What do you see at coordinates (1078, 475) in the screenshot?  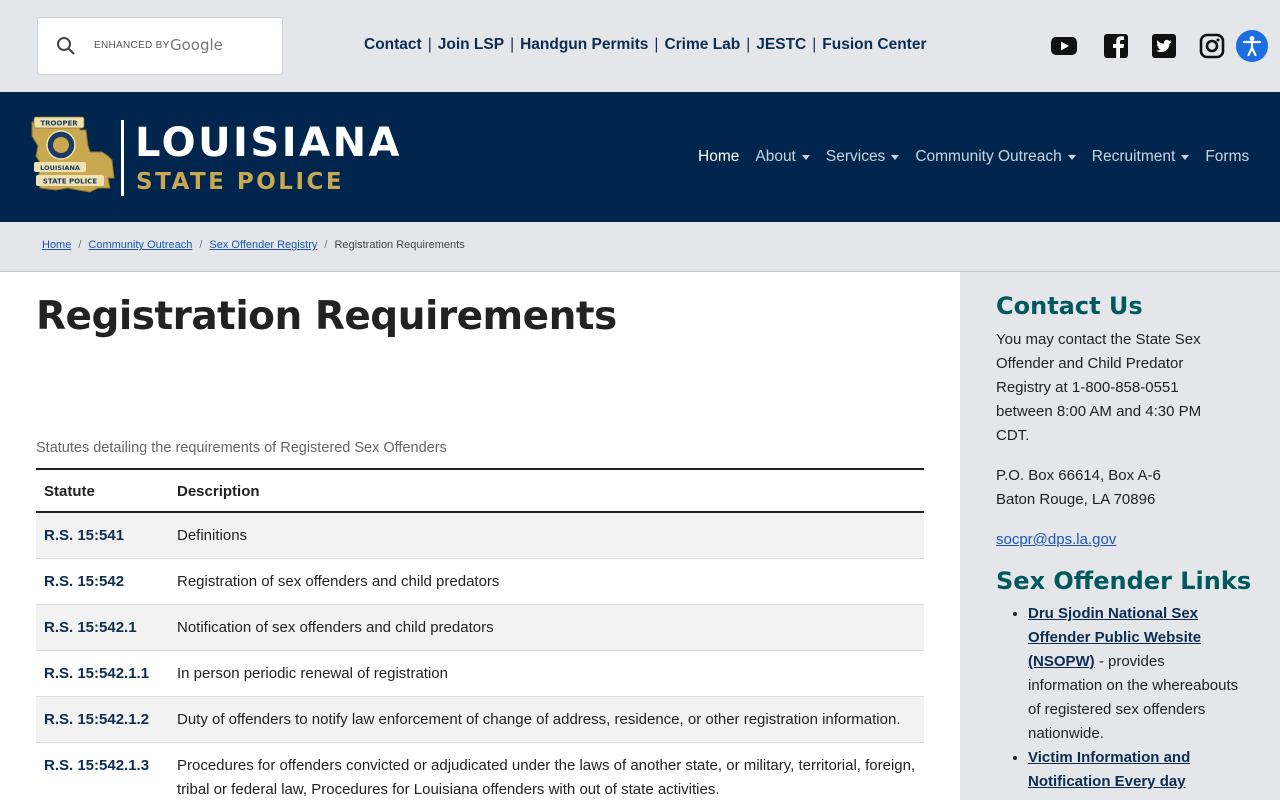 I see `mailing-address-line-1: P.O. Box 66614, Box A-6` at bounding box center [1078, 475].